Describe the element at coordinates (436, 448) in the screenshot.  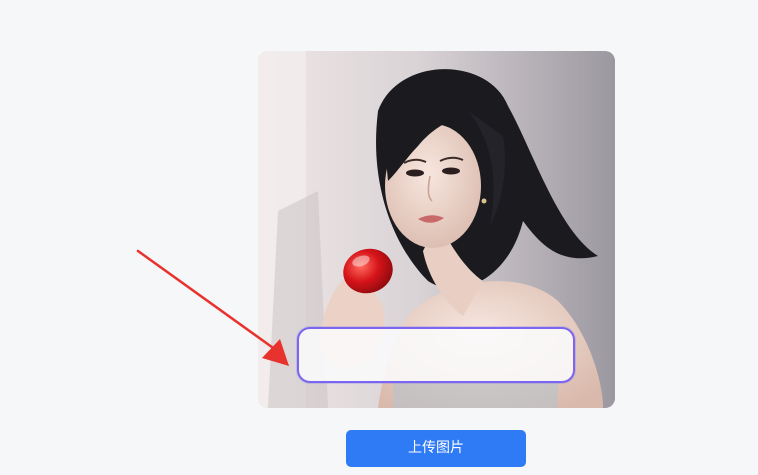
I see `upload-image-button: 上传图片` at that location.